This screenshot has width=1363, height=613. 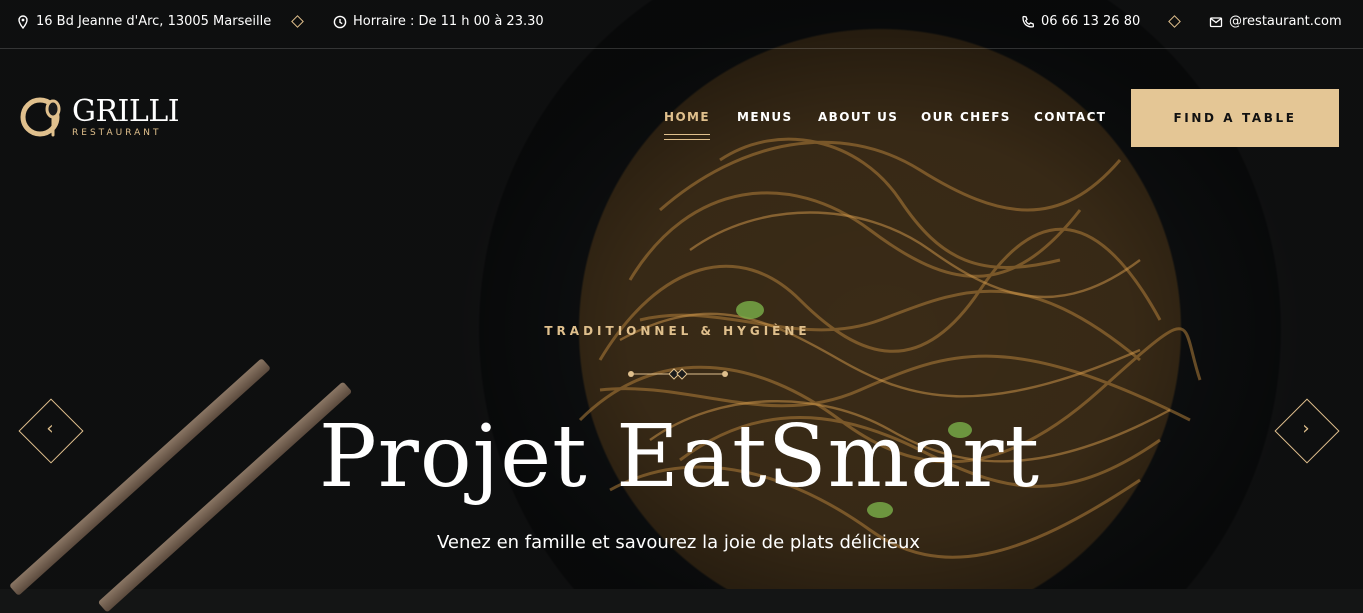 I want to click on address-info: 16 Bd Jeanne d'Arc, 13005 Marseille, so click(x=143, y=21).